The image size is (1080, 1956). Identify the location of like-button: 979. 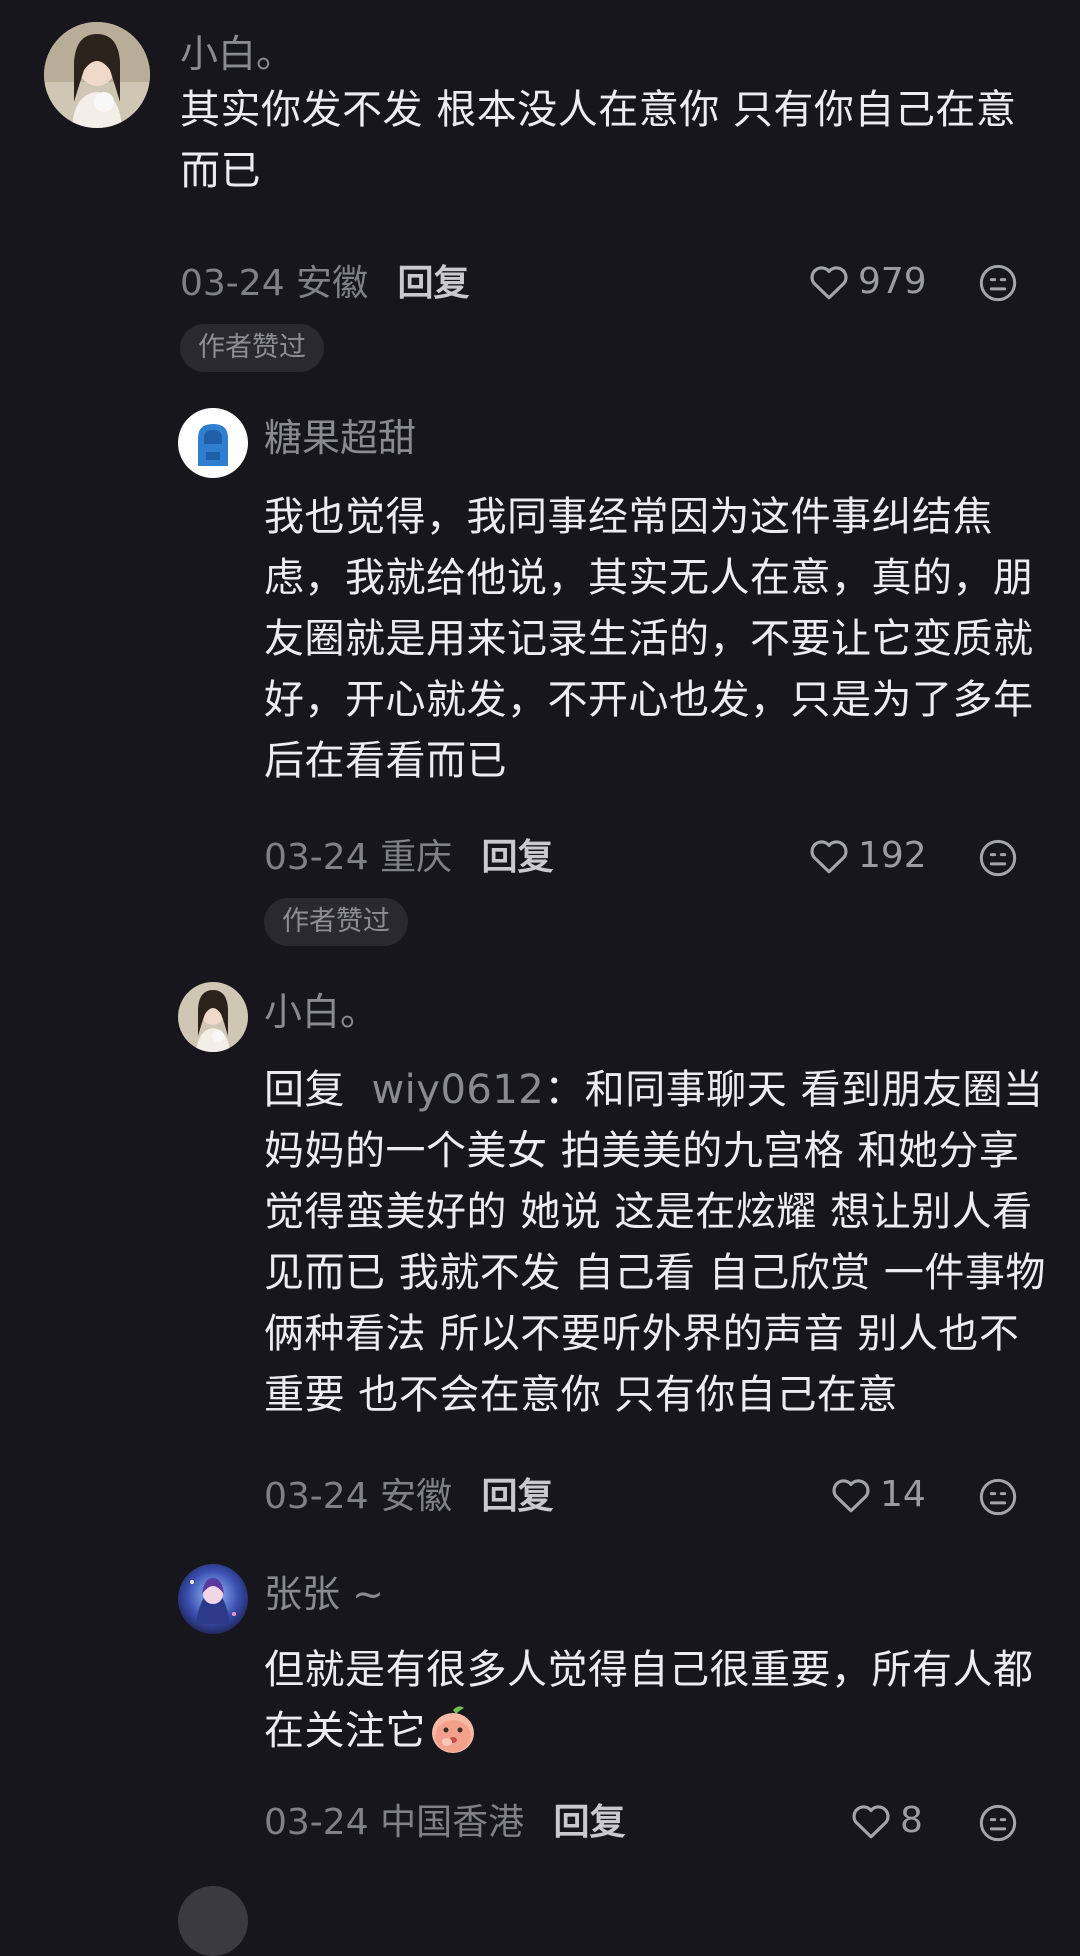
(867, 282).